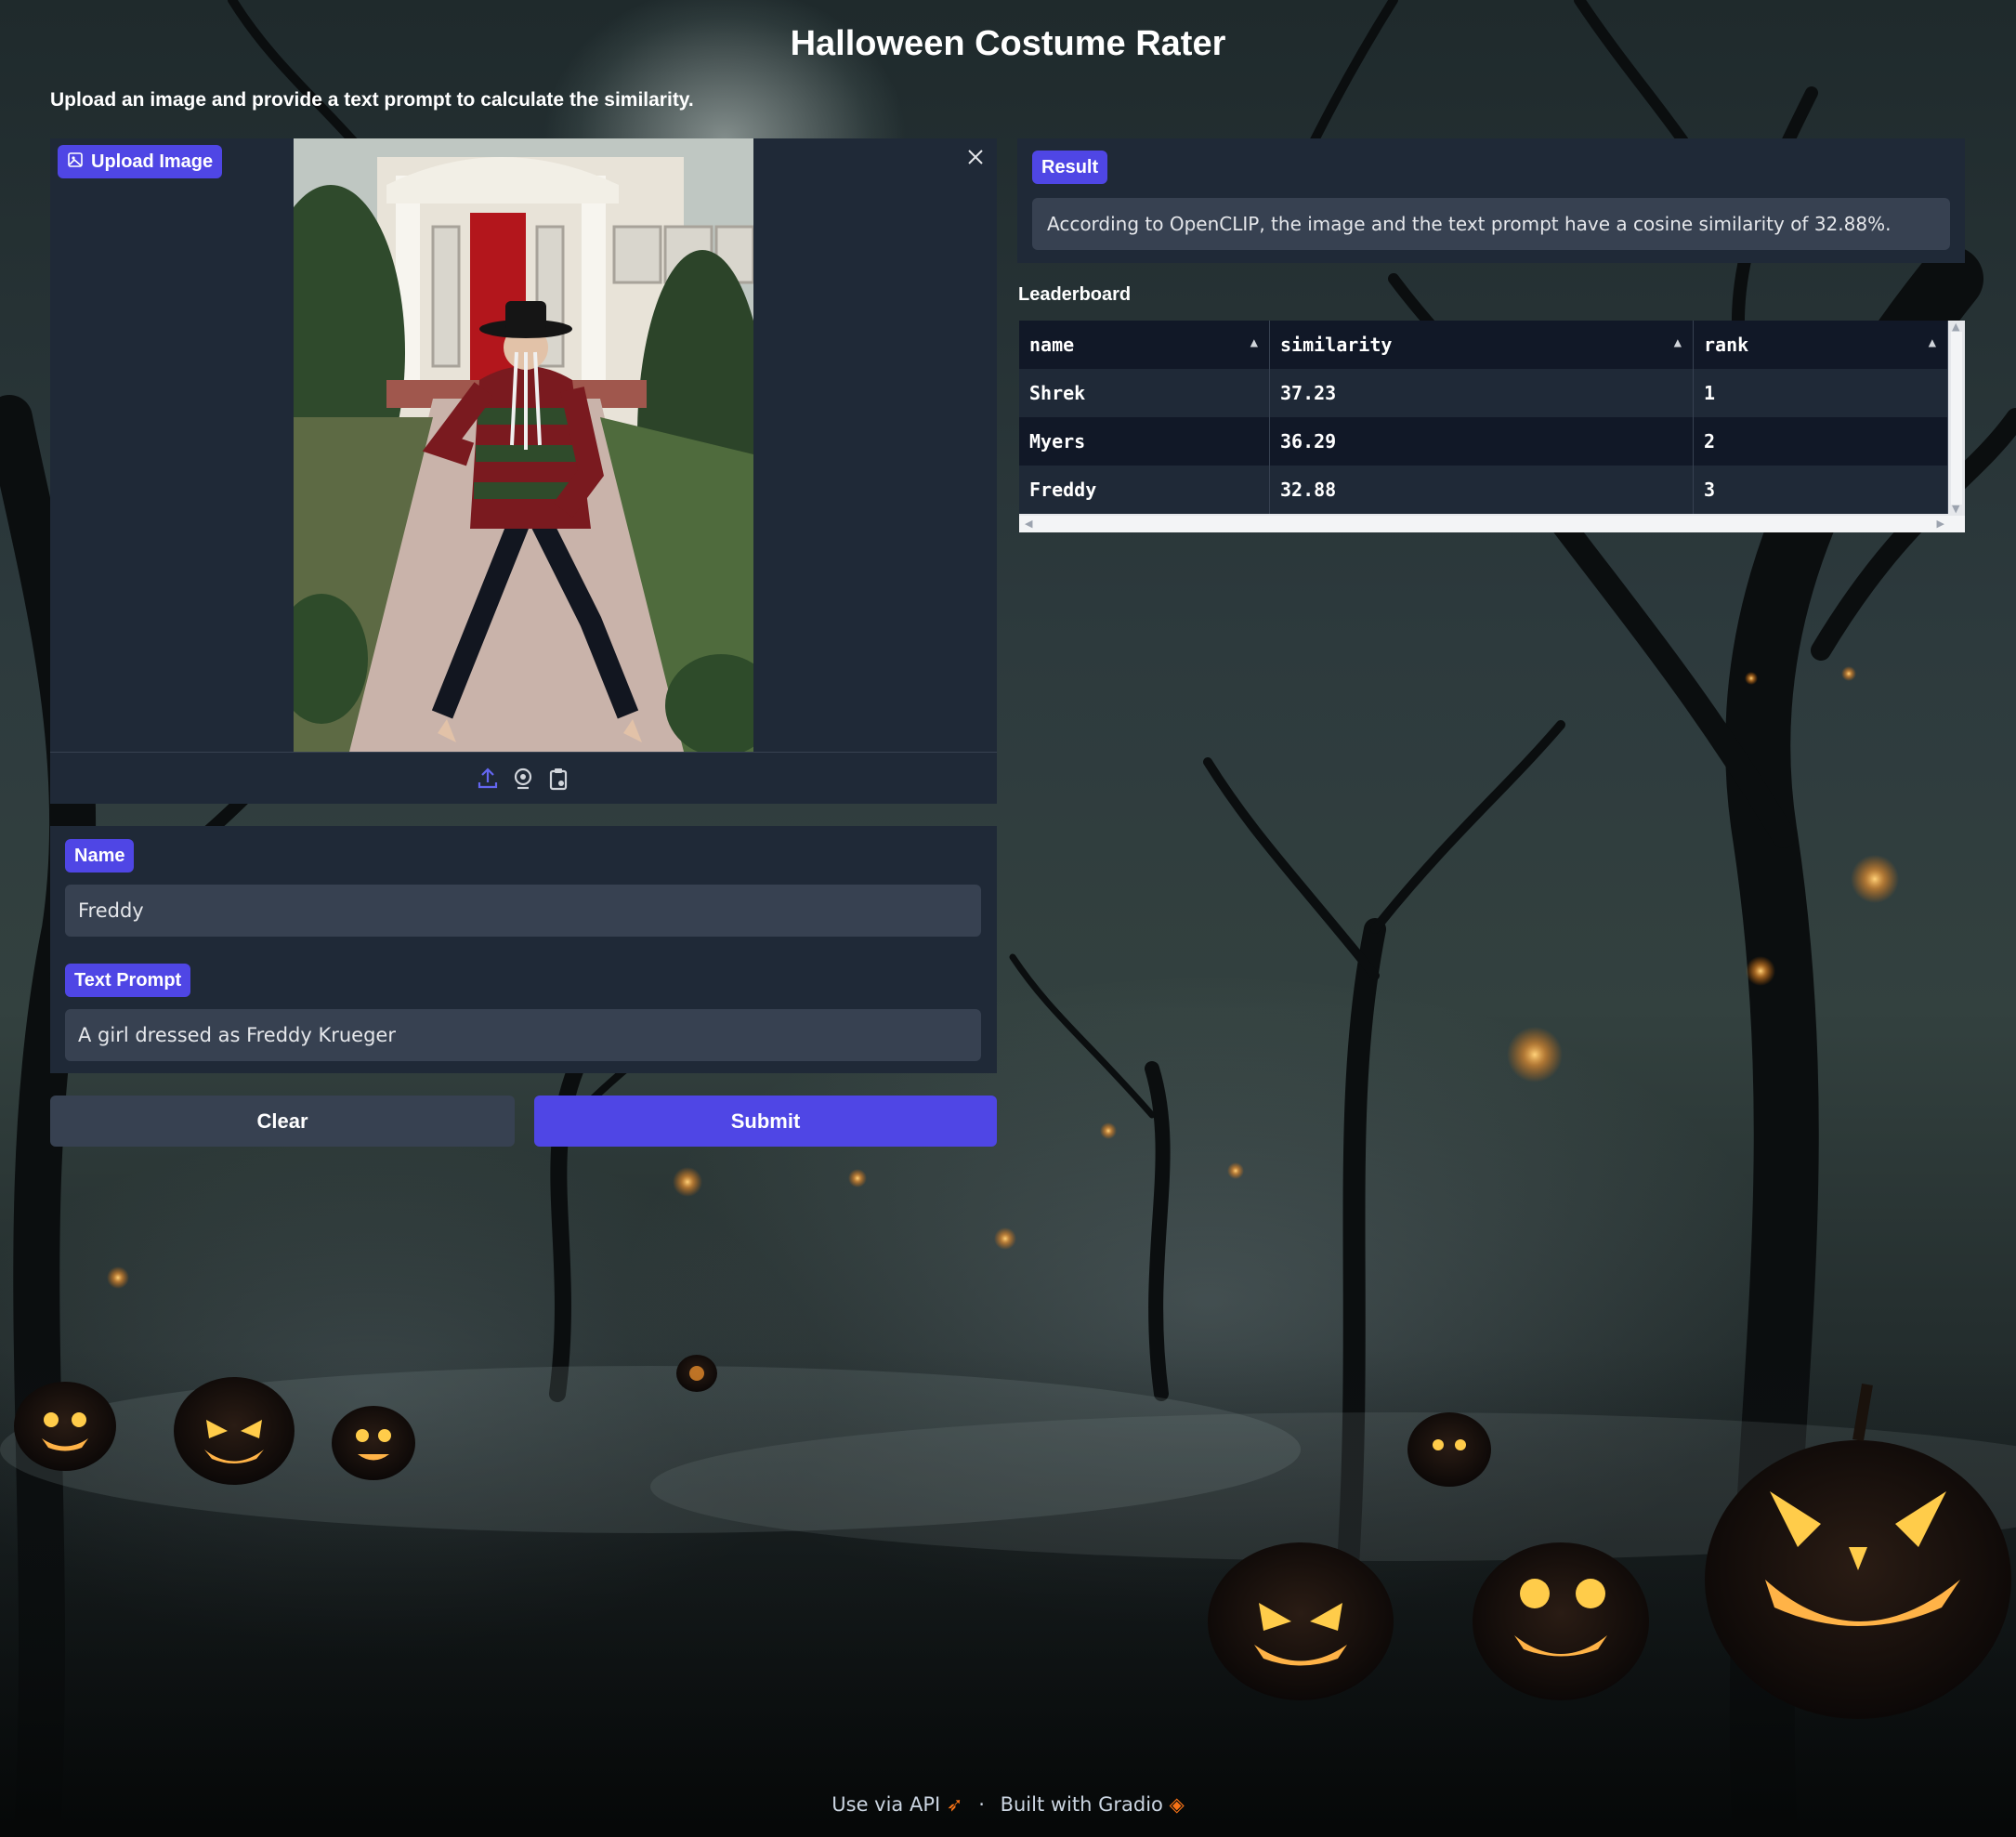 Image resolution: width=2016 pixels, height=1837 pixels. I want to click on table-row: Freddy 32.88 3, so click(1483, 490).